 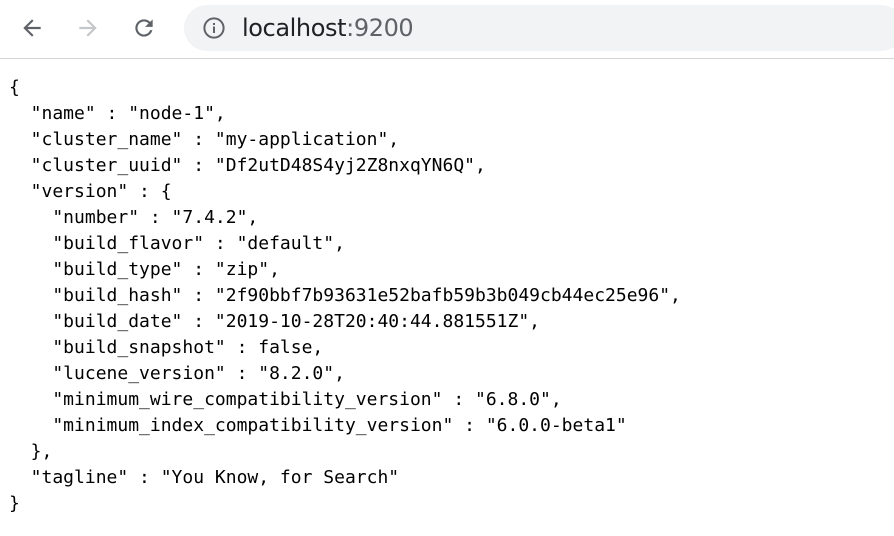 What do you see at coordinates (90, 191) in the screenshot?
I see `json-line: "version" : {` at bounding box center [90, 191].